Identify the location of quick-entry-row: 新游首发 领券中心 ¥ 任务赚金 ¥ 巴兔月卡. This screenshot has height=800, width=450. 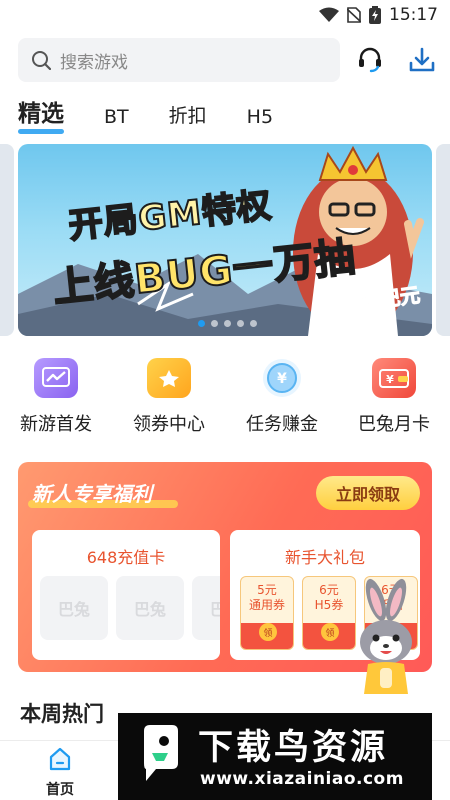
(225, 400).